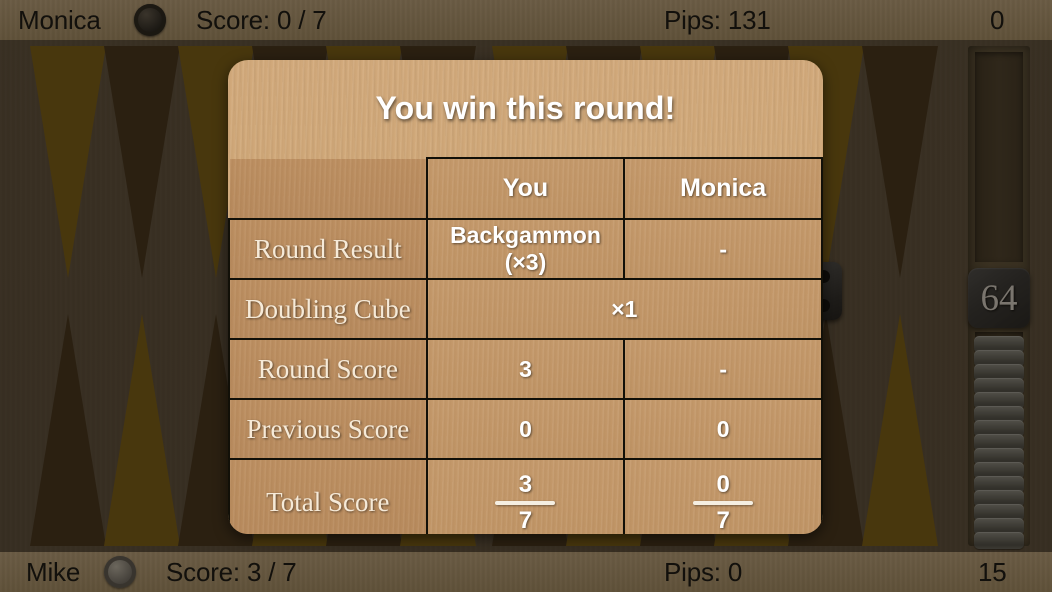 The width and height of the screenshot is (1052, 592). Describe the element at coordinates (723, 520) in the screenshot. I see `total-score-opponent-denominator: 7` at that location.